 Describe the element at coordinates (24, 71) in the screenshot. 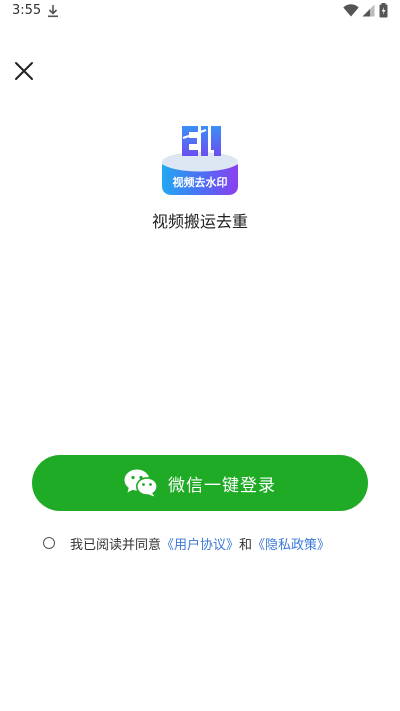

I see `close-button` at that location.